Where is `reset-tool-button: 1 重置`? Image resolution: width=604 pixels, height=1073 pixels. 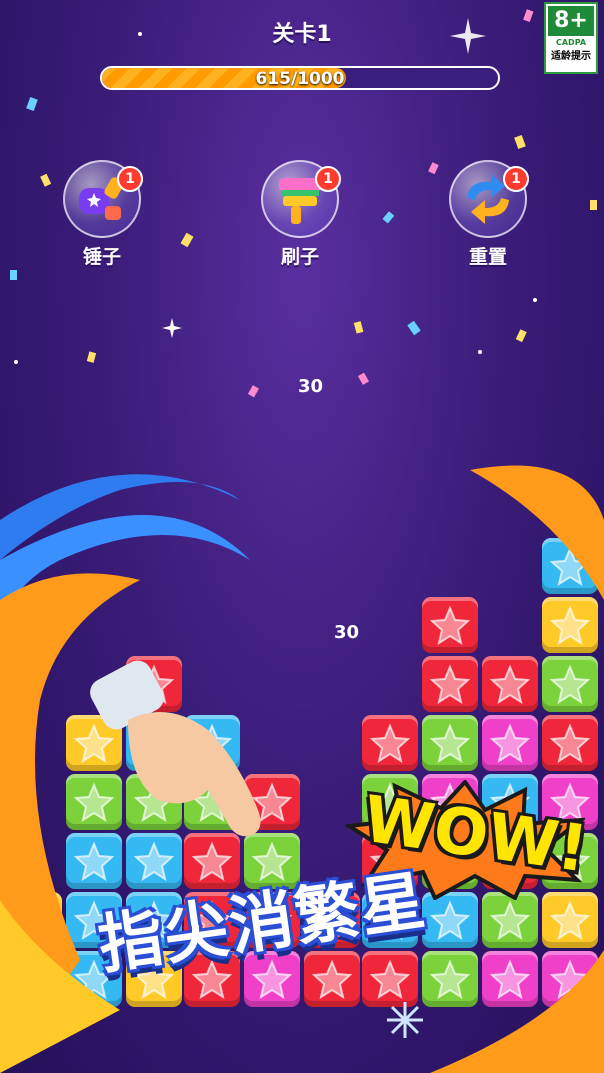 reset-tool-button: 1 重置 is located at coordinates (488, 214).